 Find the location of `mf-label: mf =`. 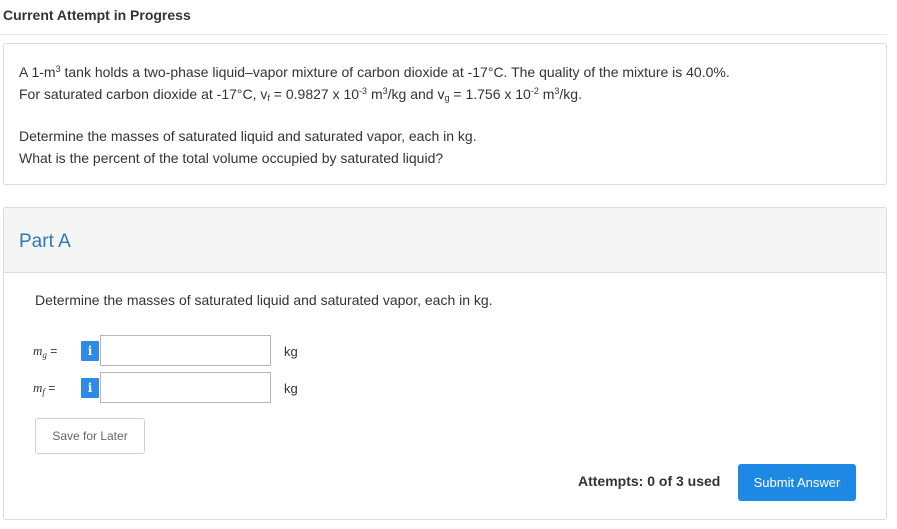

mf-label: mf = is located at coordinates (44, 388).